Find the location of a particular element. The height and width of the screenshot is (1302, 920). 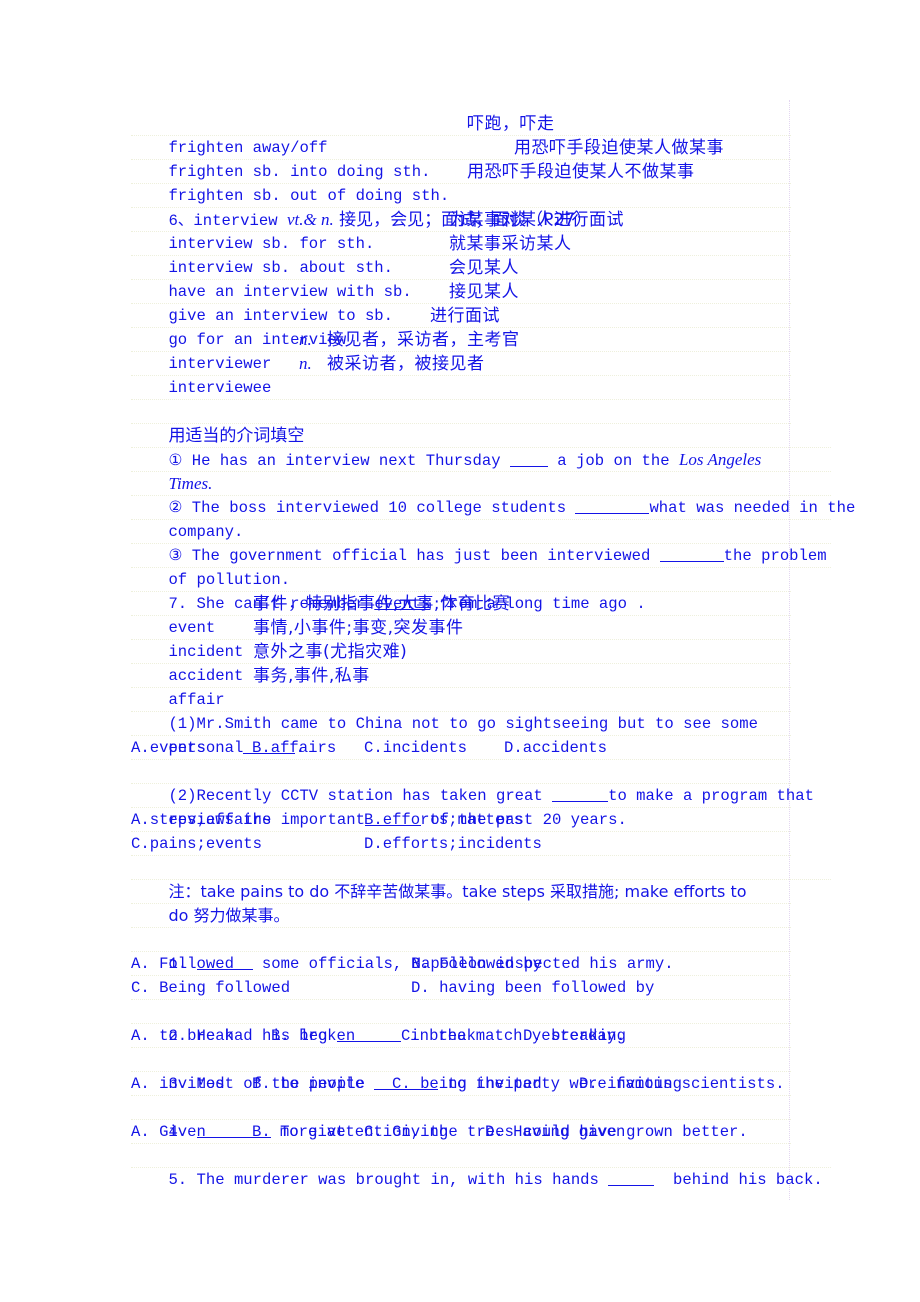

option-a: A. invited is located at coordinates (178, 1084).